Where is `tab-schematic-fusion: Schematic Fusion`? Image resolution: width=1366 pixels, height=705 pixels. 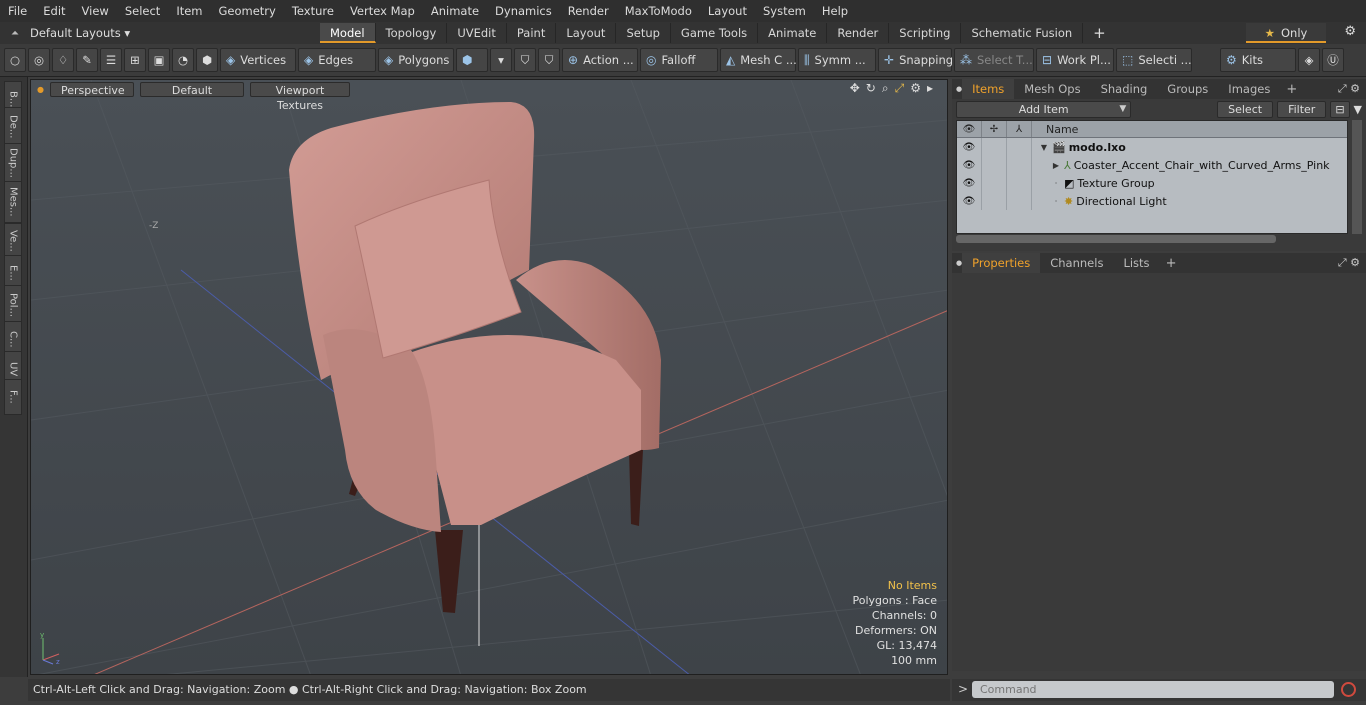
tab-schematic-fusion: Schematic Fusion is located at coordinates (1022, 33).